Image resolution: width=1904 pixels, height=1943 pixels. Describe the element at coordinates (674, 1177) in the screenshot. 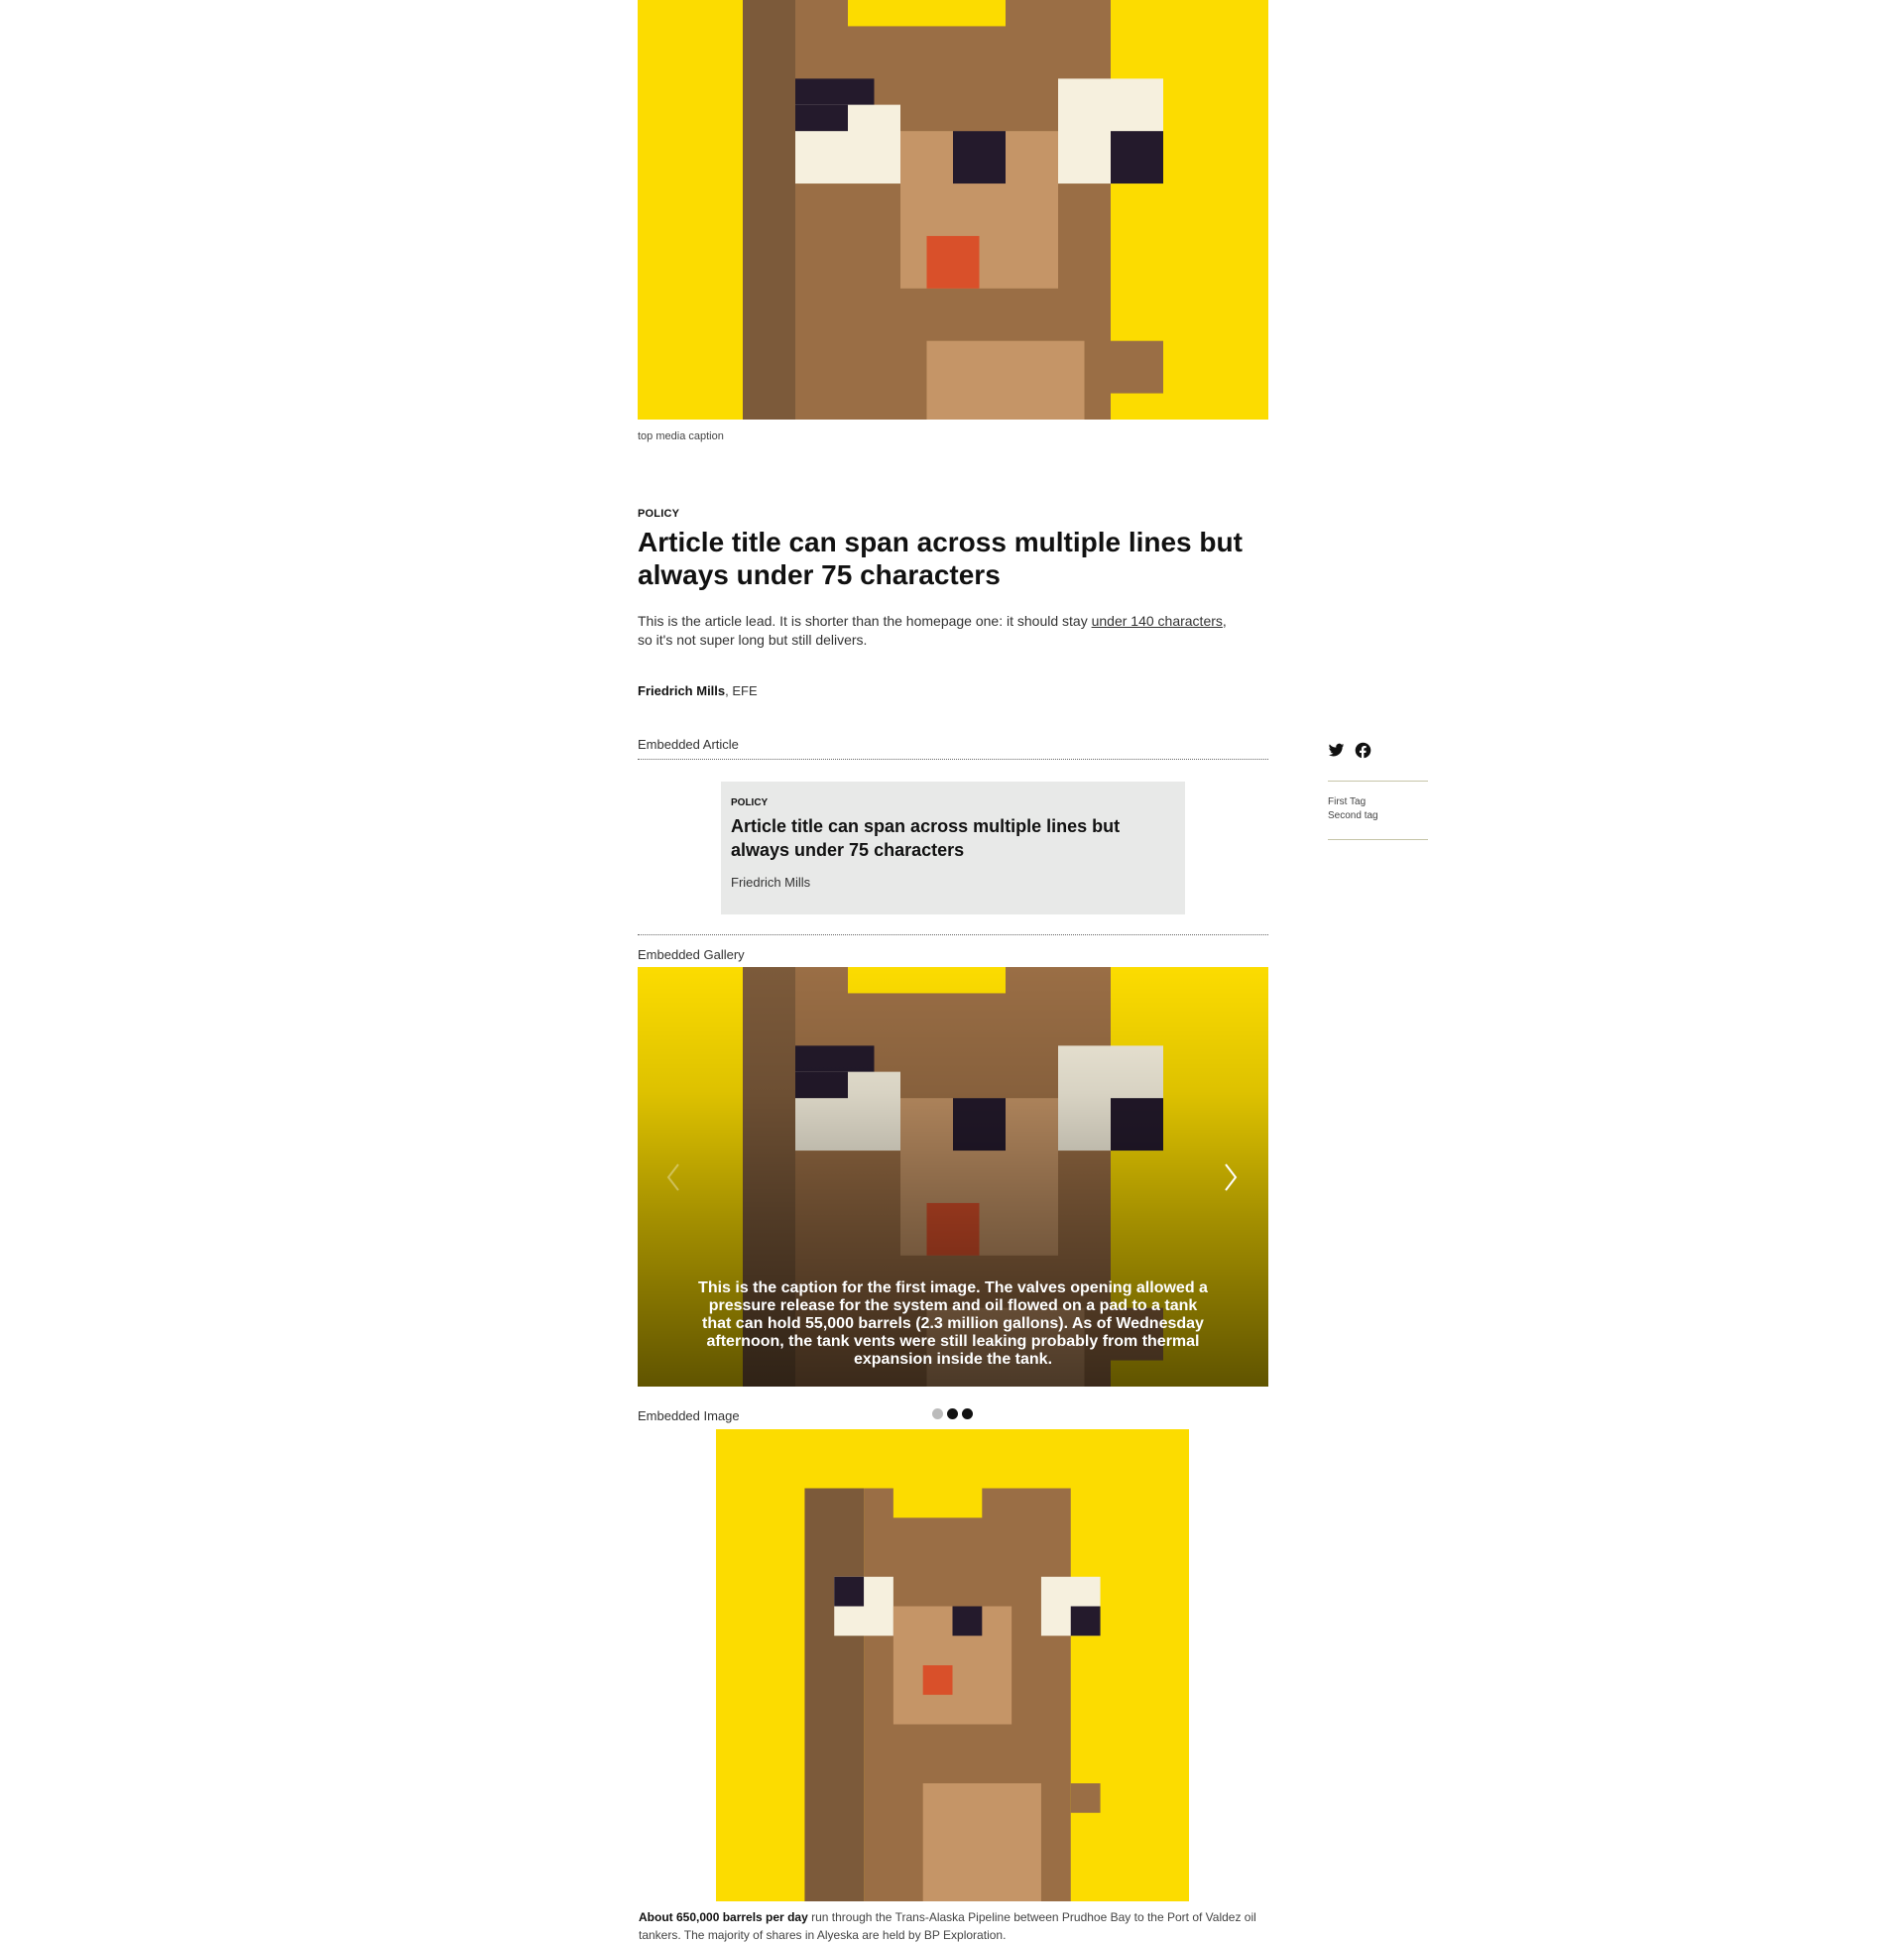

I see `chevron-left-icon` at that location.